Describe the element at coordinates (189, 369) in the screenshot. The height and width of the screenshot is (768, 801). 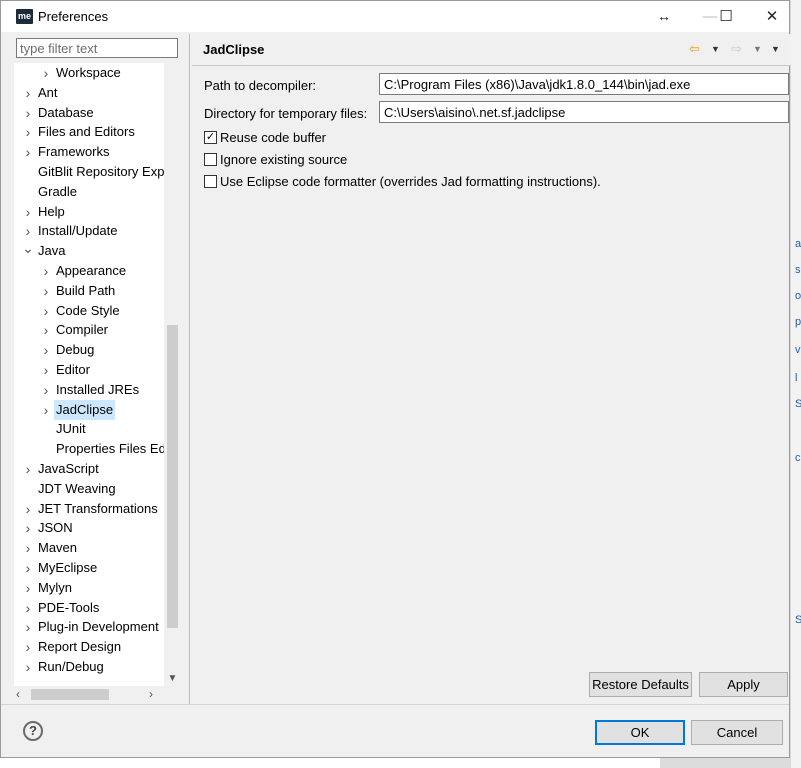
I see `pane-sash` at that location.